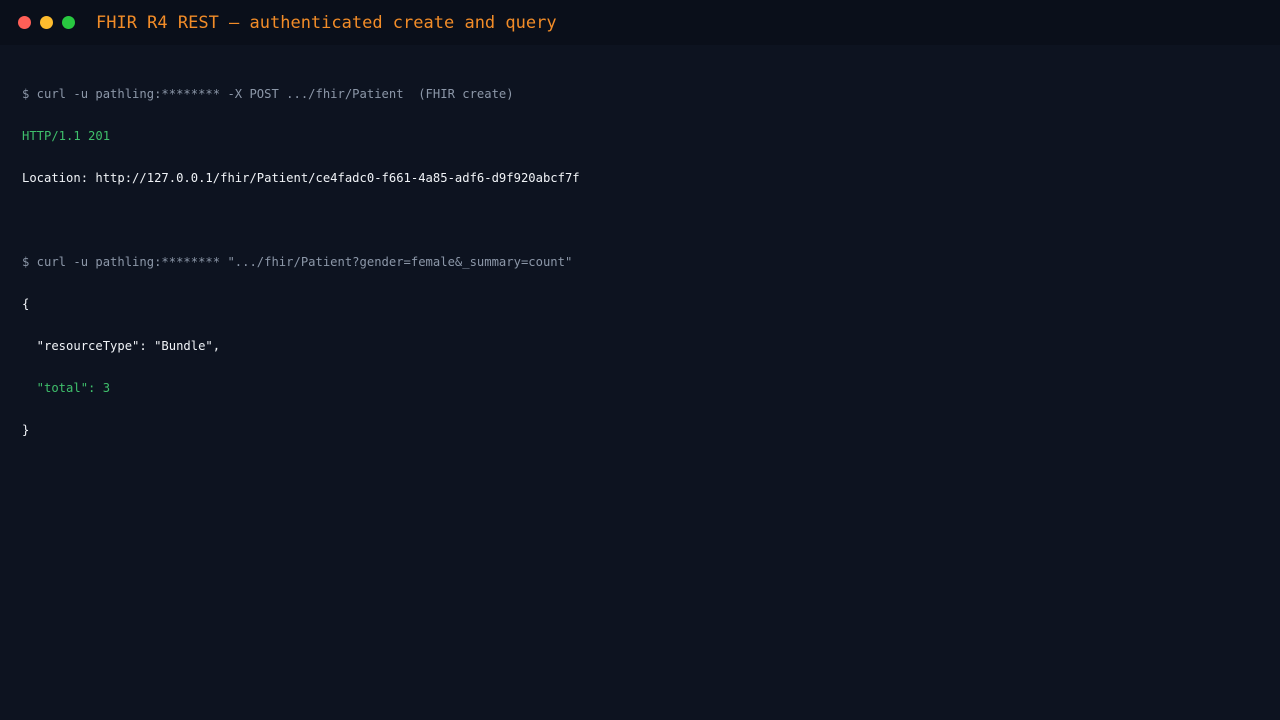 This screenshot has height=720, width=1280. Describe the element at coordinates (26, 304) in the screenshot. I see `json-open-brace: {` at that location.